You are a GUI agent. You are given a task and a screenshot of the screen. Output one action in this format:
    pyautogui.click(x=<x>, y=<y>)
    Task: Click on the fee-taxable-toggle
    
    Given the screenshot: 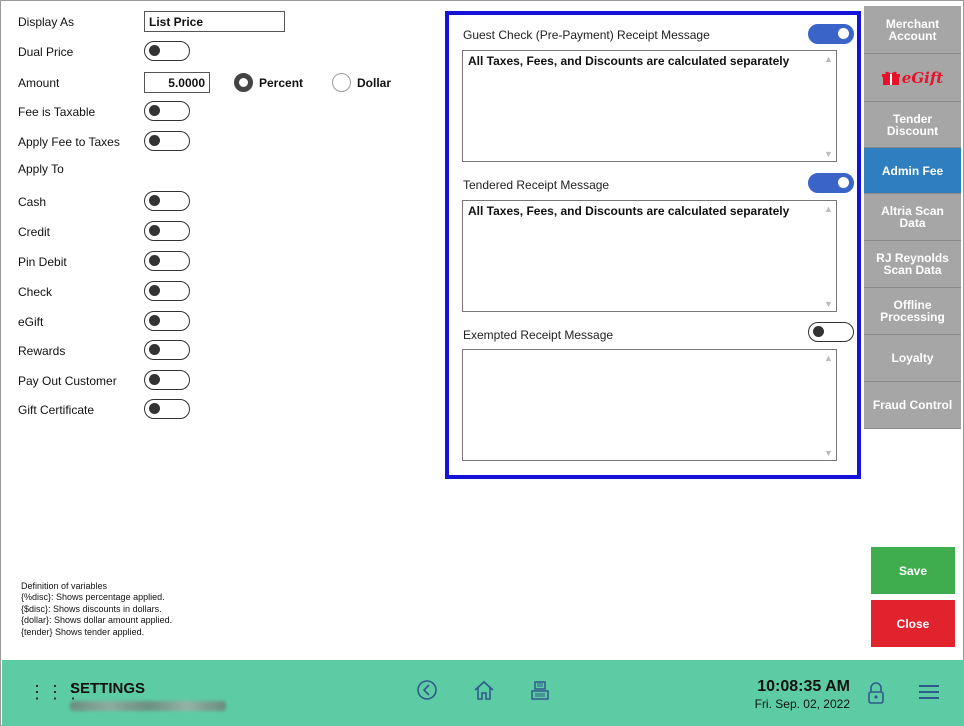 What is the action you would take?
    pyautogui.click(x=167, y=111)
    